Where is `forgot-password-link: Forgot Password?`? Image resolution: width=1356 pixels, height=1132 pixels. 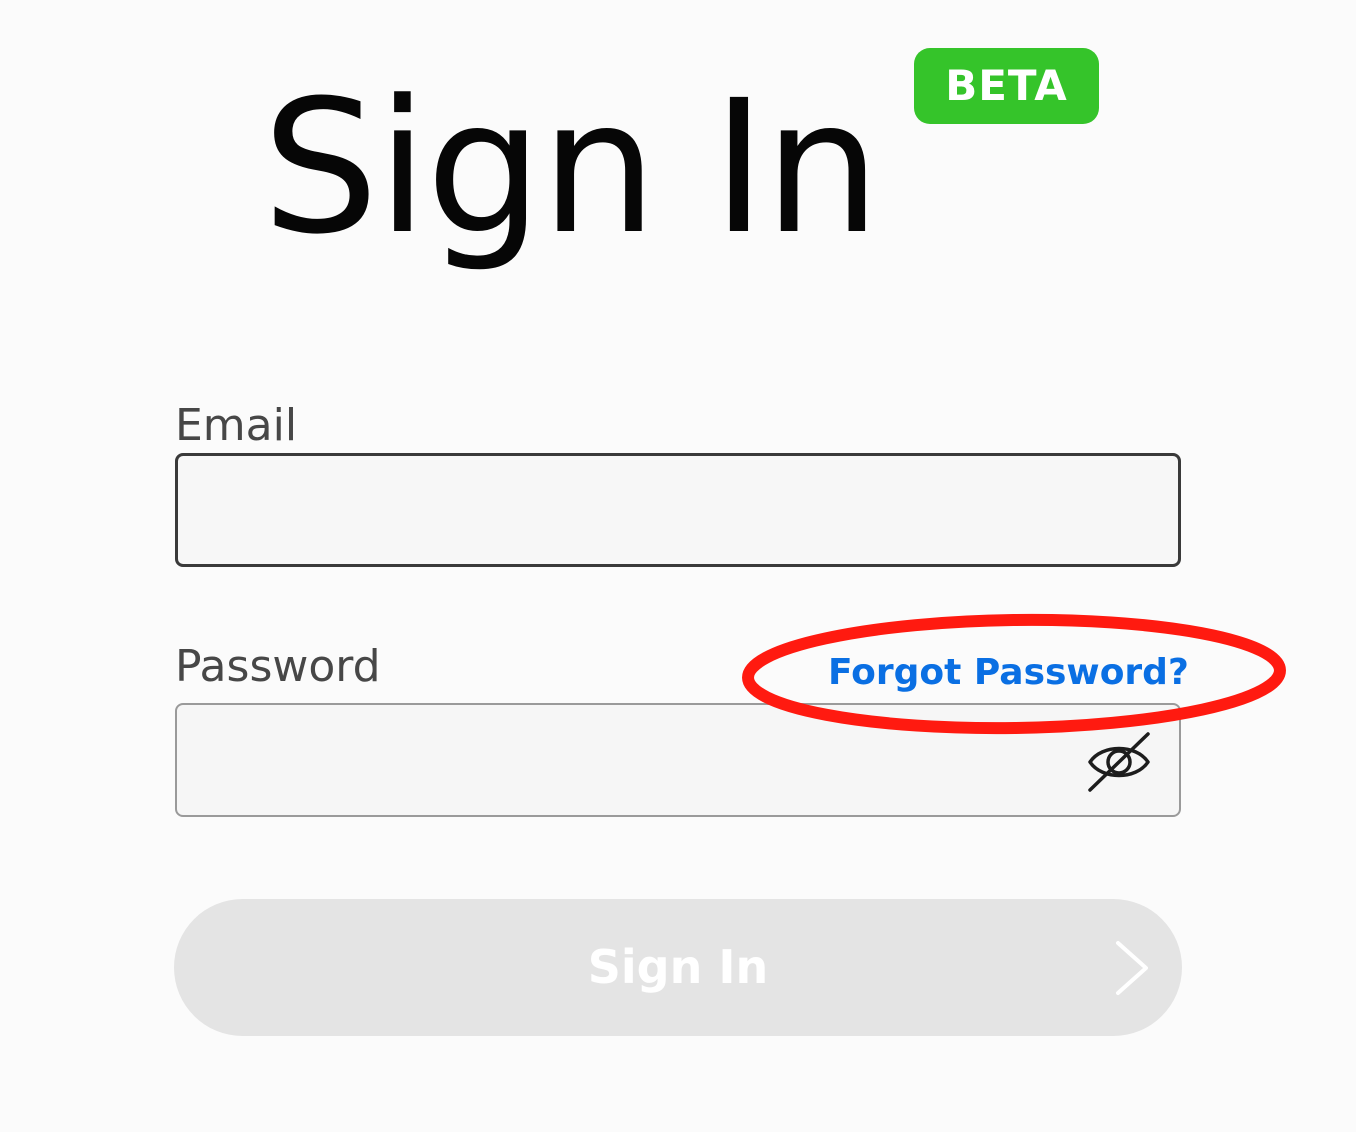
forgot-password-link: Forgot Password? is located at coordinates (1008, 673).